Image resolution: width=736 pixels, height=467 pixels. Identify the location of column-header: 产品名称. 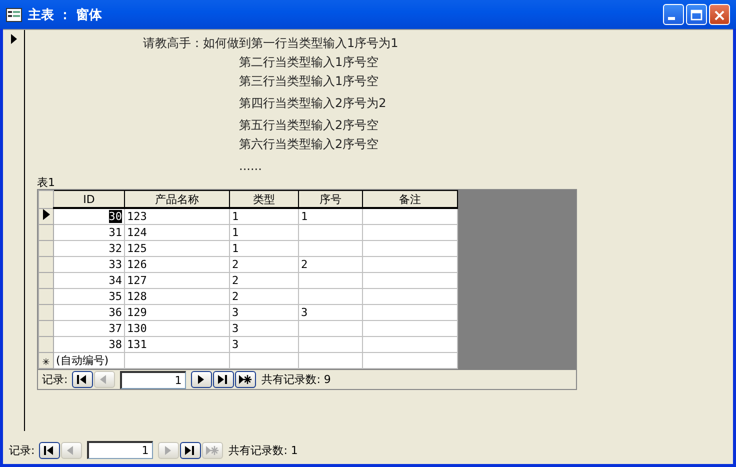
(177, 199).